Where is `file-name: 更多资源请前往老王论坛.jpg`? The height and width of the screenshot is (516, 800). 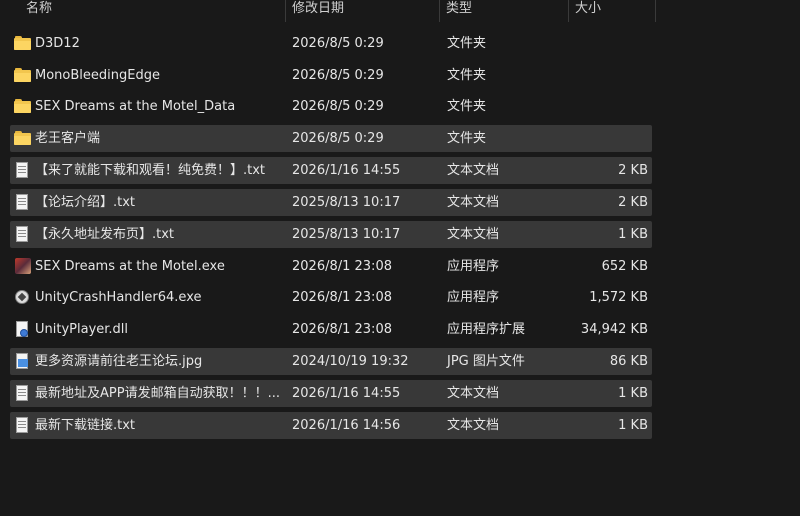 file-name: 更多资源请前往老王论坛.jpg is located at coordinates (119, 361).